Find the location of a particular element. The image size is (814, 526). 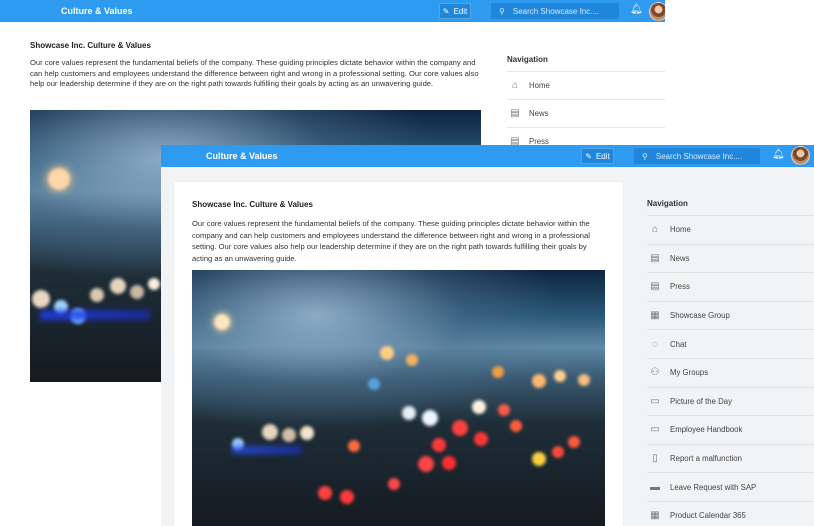

search-icon: ⚲ is located at coordinates (645, 156).